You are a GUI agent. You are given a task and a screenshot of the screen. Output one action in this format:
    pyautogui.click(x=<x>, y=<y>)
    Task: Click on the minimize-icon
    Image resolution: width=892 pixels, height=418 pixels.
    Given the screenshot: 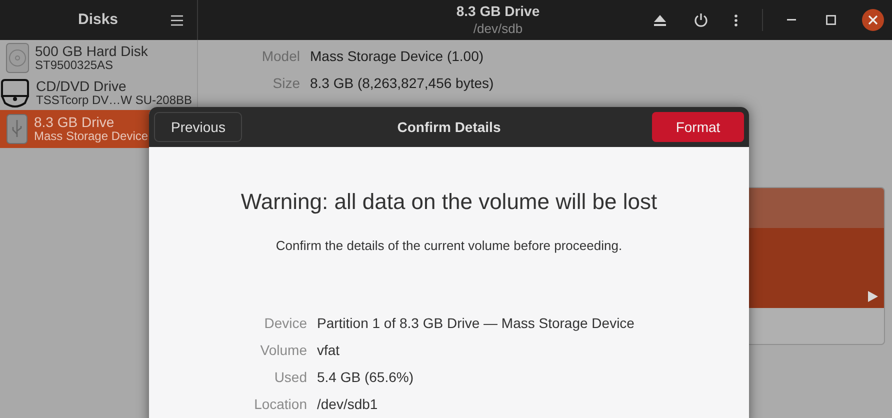 What is the action you would take?
    pyautogui.click(x=791, y=20)
    